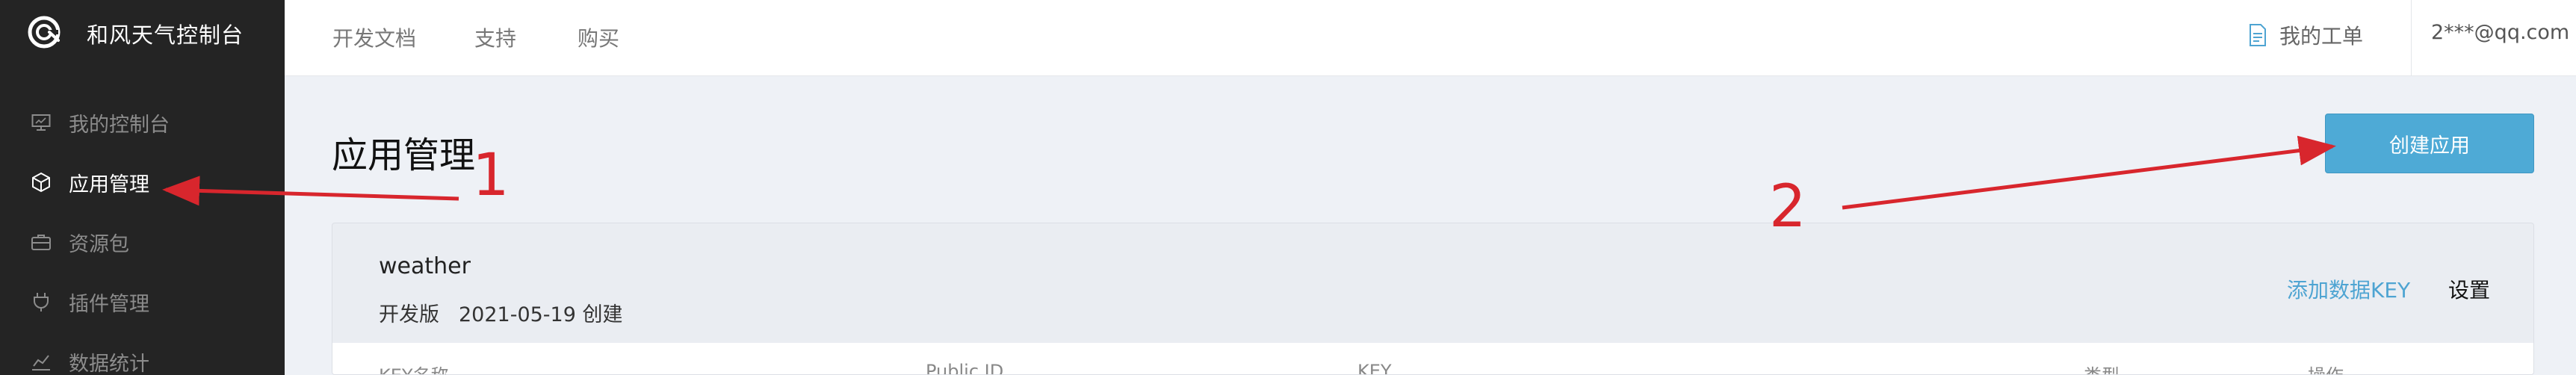 This screenshot has height=375, width=2576. Describe the element at coordinates (109, 304) in the screenshot. I see `sidebar-item-label: 插件管理` at that location.